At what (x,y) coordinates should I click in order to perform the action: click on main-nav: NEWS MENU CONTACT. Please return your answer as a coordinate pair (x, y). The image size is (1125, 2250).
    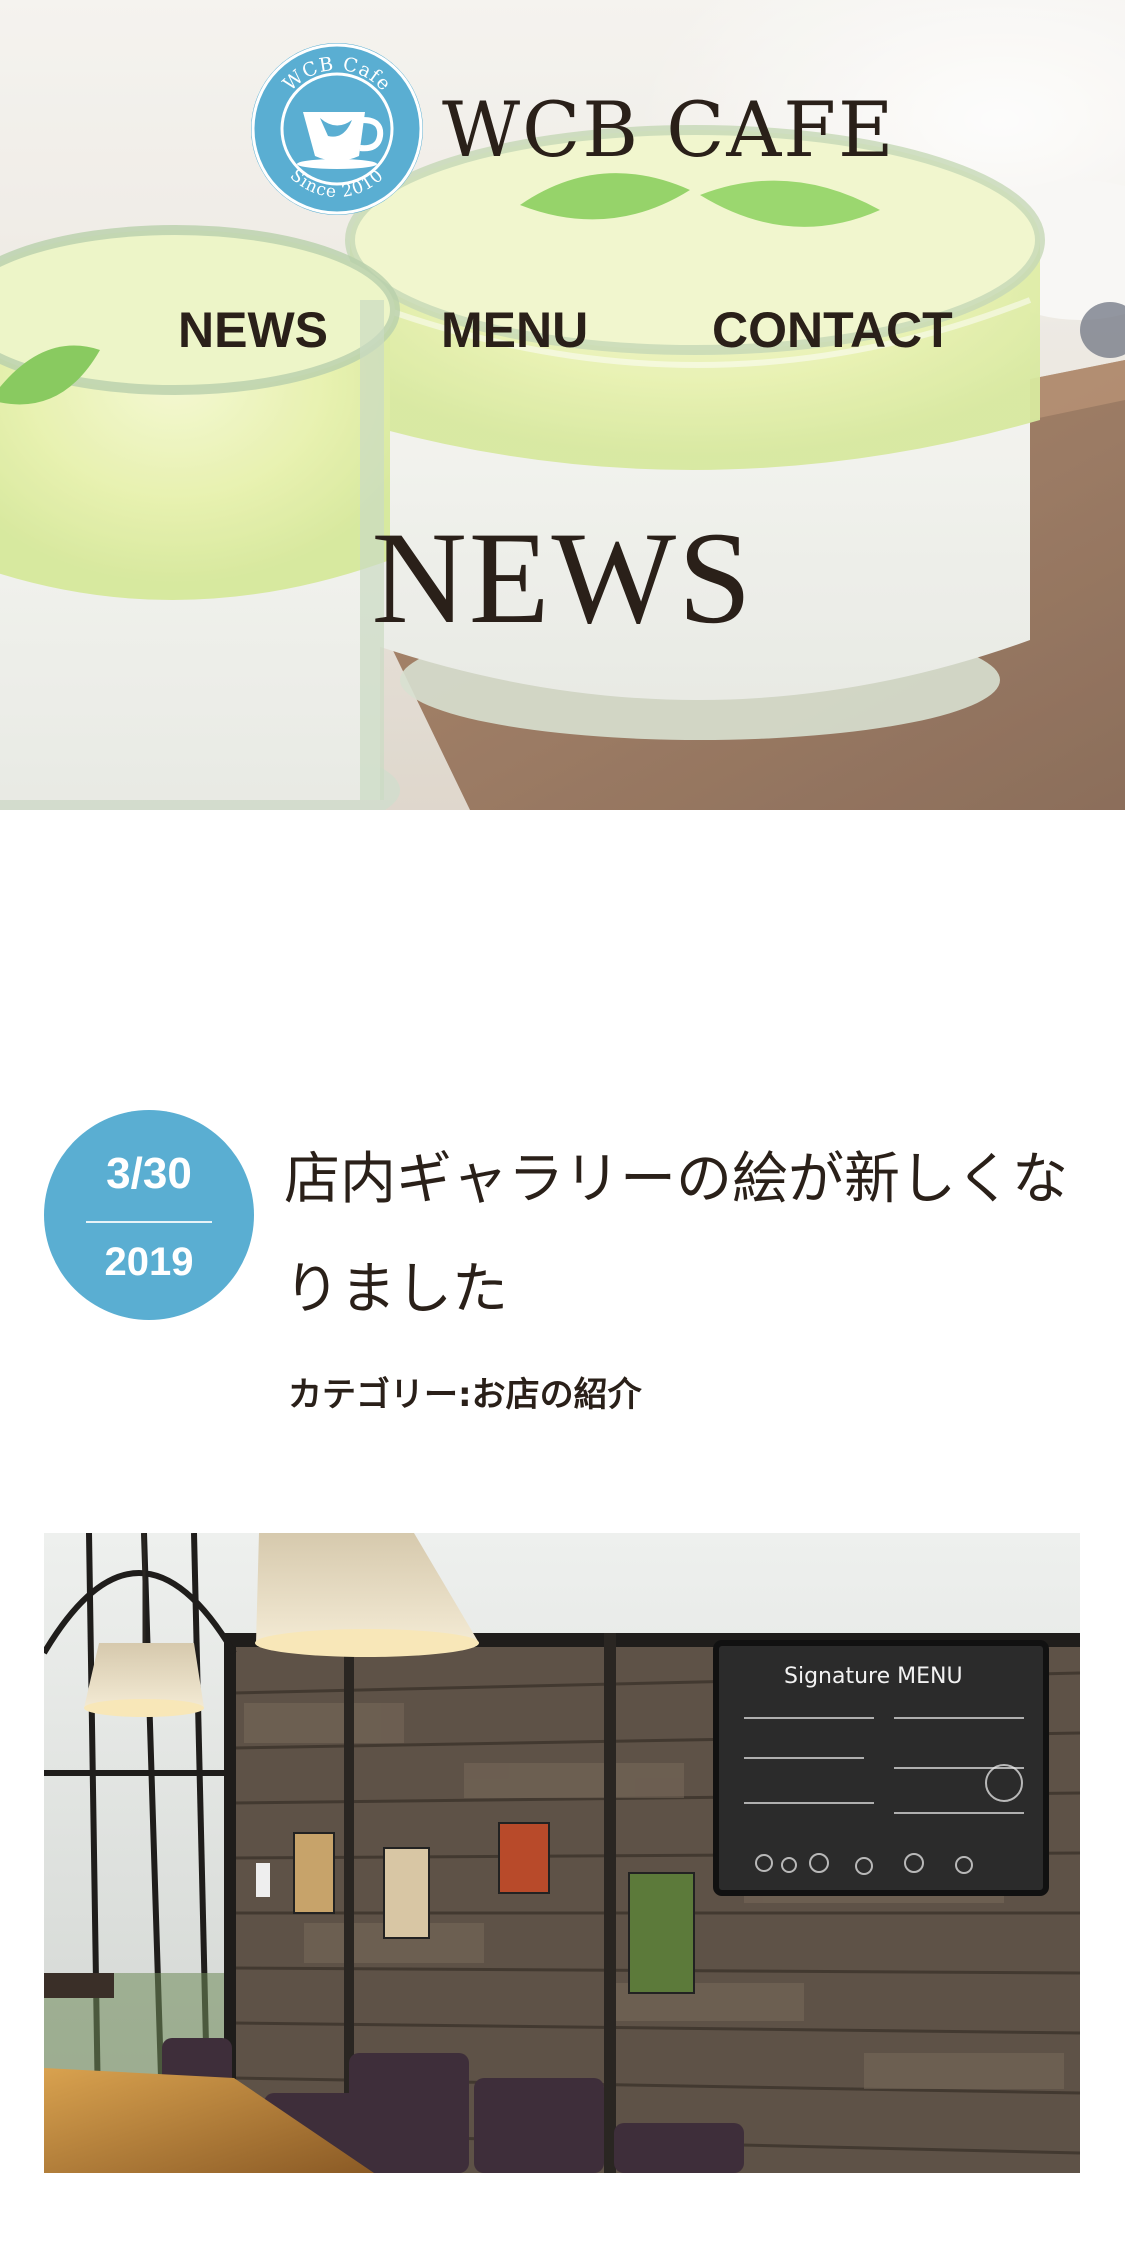
    Looking at the image, I should click on (562, 330).